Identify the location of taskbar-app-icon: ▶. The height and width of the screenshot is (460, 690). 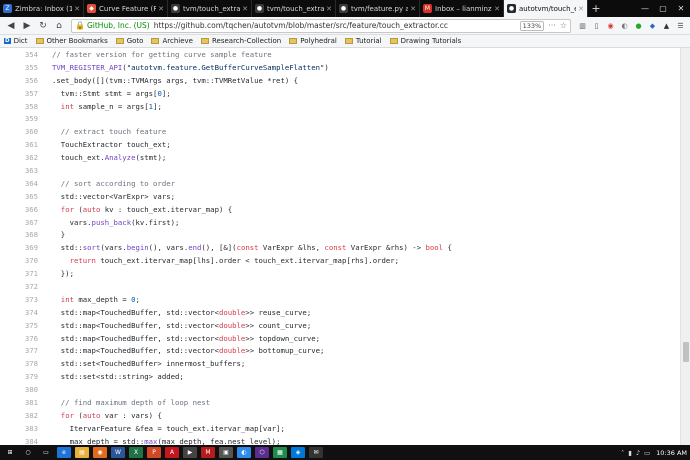
(190, 452).